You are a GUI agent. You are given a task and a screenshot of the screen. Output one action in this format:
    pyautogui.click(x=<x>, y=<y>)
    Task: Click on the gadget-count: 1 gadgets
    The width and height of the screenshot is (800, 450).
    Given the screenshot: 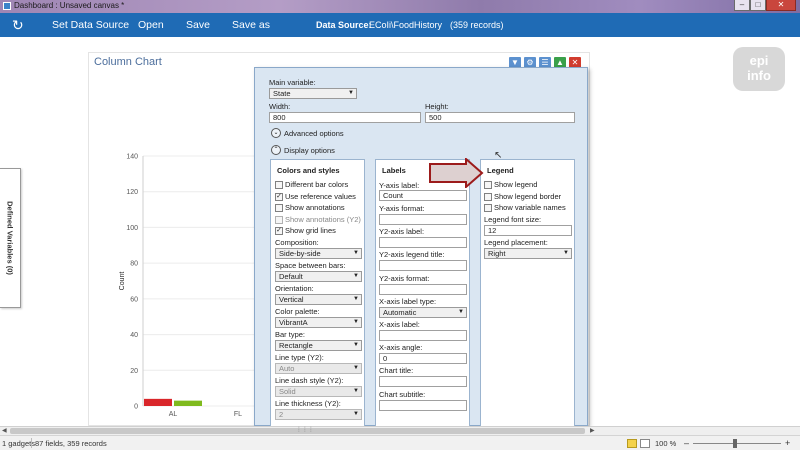 What is the action you would take?
    pyautogui.click(x=18, y=443)
    